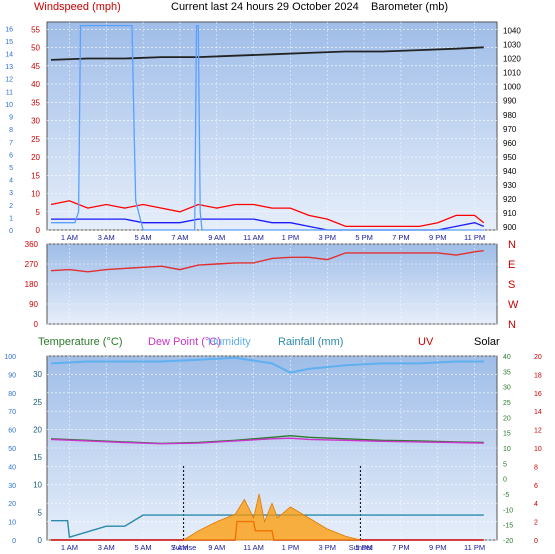  I want to click on mph-tick-label: 45, so click(35, 66).